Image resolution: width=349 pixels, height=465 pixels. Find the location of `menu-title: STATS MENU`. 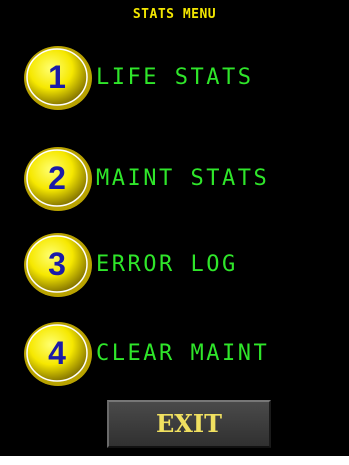

menu-title: STATS MENU is located at coordinates (174, 14).